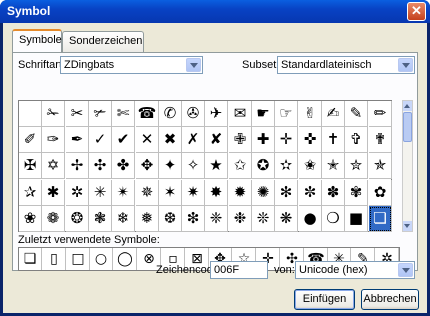 The height and width of the screenshot is (316, 430). What do you see at coordinates (131, 65) in the screenshot?
I see `font-select: ZDingbats` at bounding box center [131, 65].